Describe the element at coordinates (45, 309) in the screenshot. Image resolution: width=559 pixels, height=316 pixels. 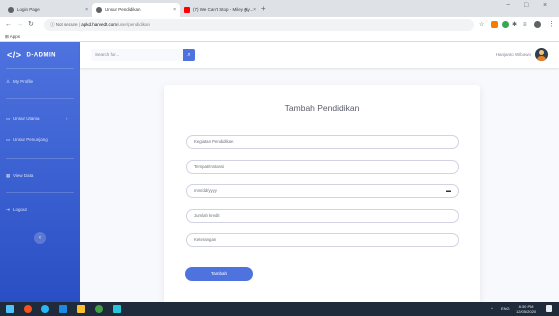
I see `edge-app-icon` at that location.